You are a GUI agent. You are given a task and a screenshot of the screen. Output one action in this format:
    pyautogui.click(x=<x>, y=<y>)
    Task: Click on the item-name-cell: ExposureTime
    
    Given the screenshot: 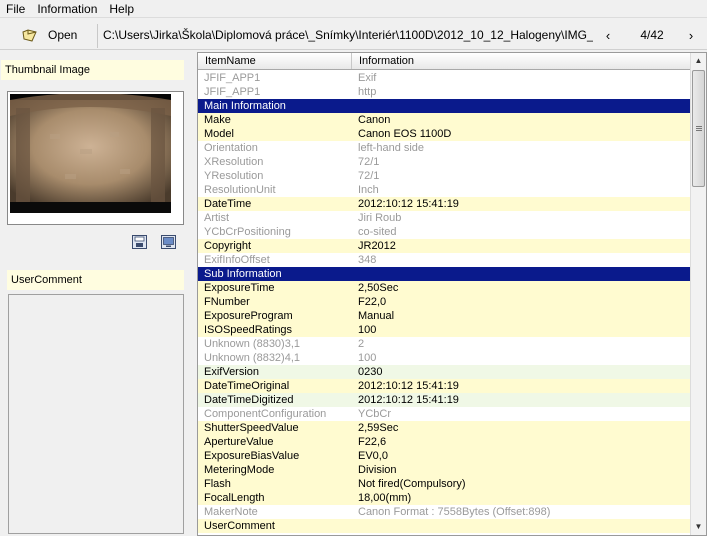 What is the action you would take?
    pyautogui.click(x=239, y=288)
    